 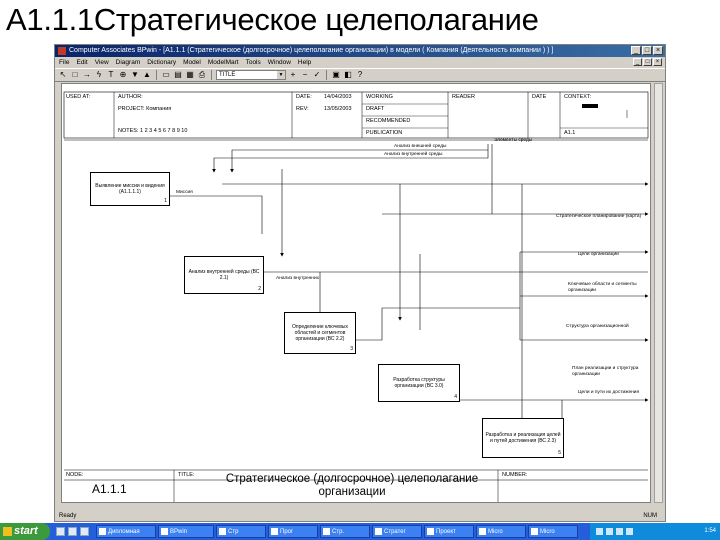 I want to click on arrow-label-targets: Цели организации, so click(x=598, y=254).